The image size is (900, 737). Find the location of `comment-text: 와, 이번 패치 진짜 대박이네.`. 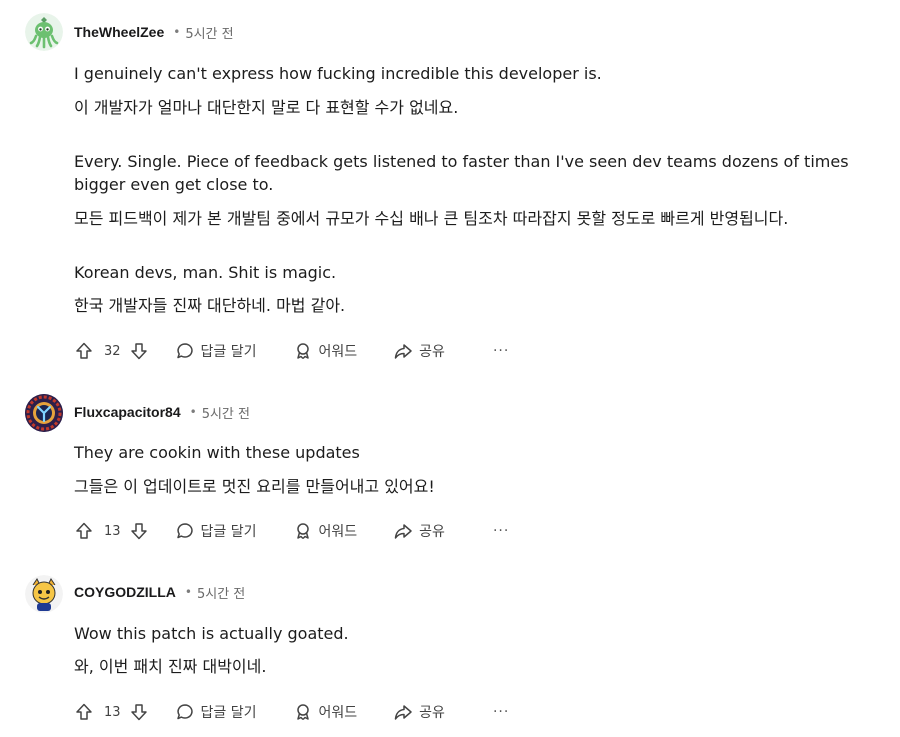

comment-text: 와, 이번 패치 진짜 대박이네. is located at coordinates (170, 666).